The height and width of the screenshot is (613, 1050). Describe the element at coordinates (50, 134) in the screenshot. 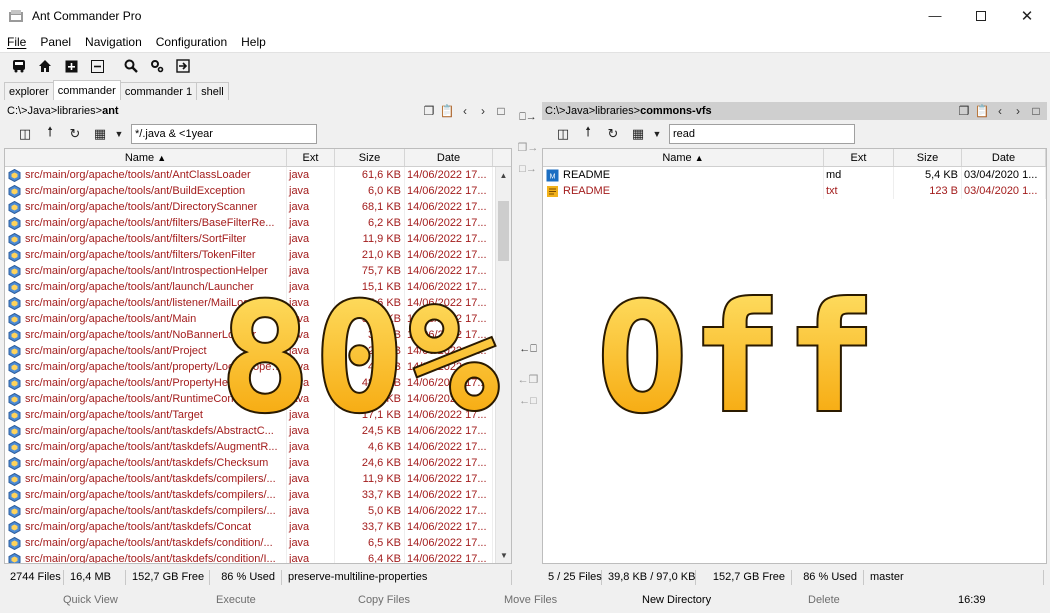

I see `left-up-button: 🠕` at that location.